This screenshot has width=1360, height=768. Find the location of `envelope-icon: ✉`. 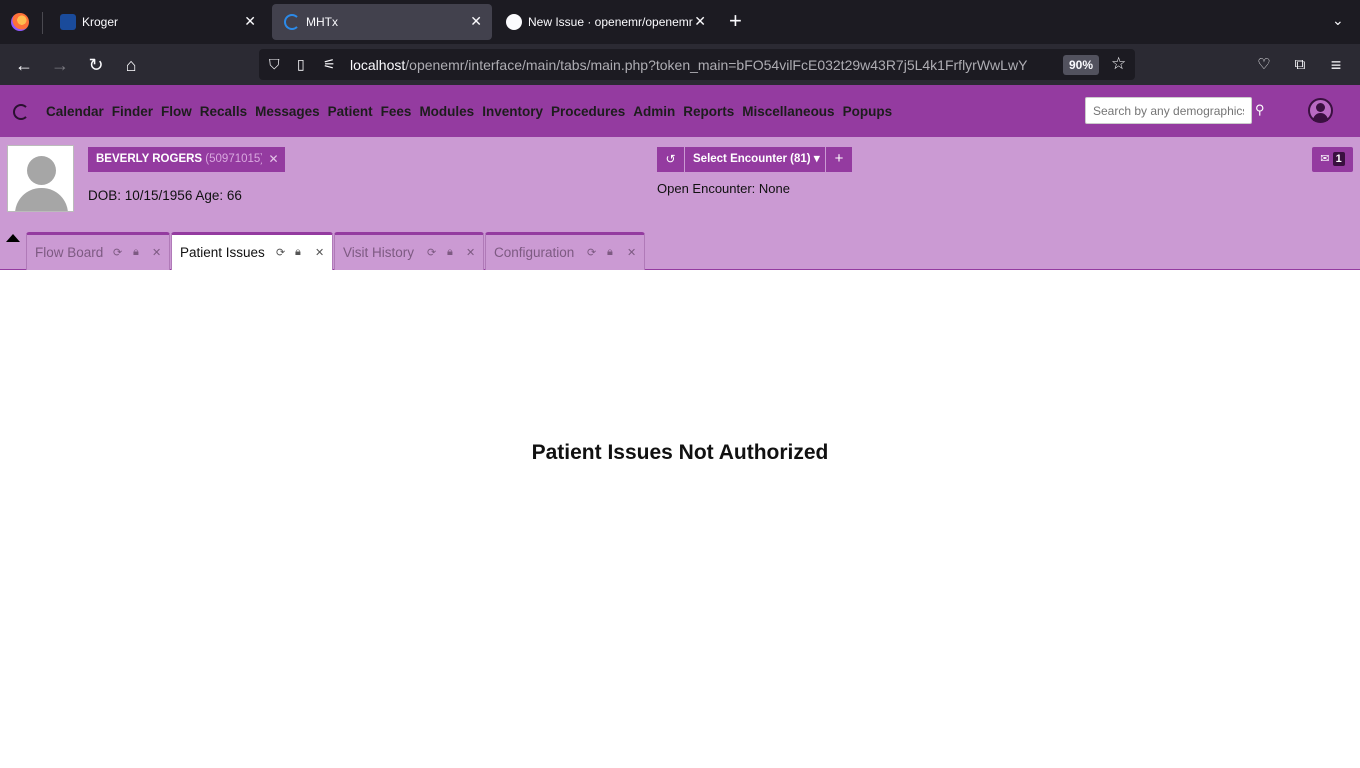

envelope-icon: ✉ is located at coordinates (1325, 159).